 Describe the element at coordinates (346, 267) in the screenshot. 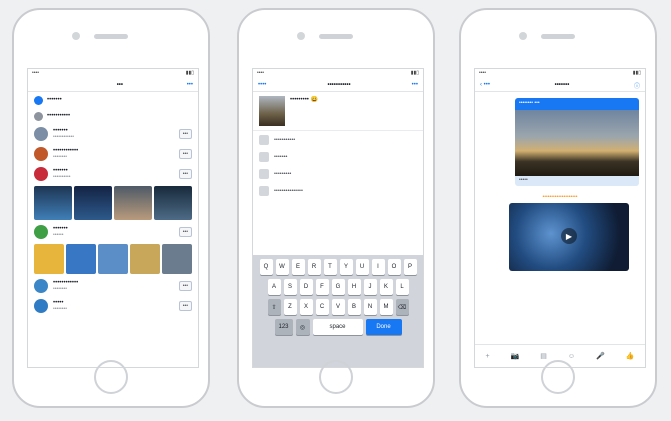

I see `key: Y` at that location.